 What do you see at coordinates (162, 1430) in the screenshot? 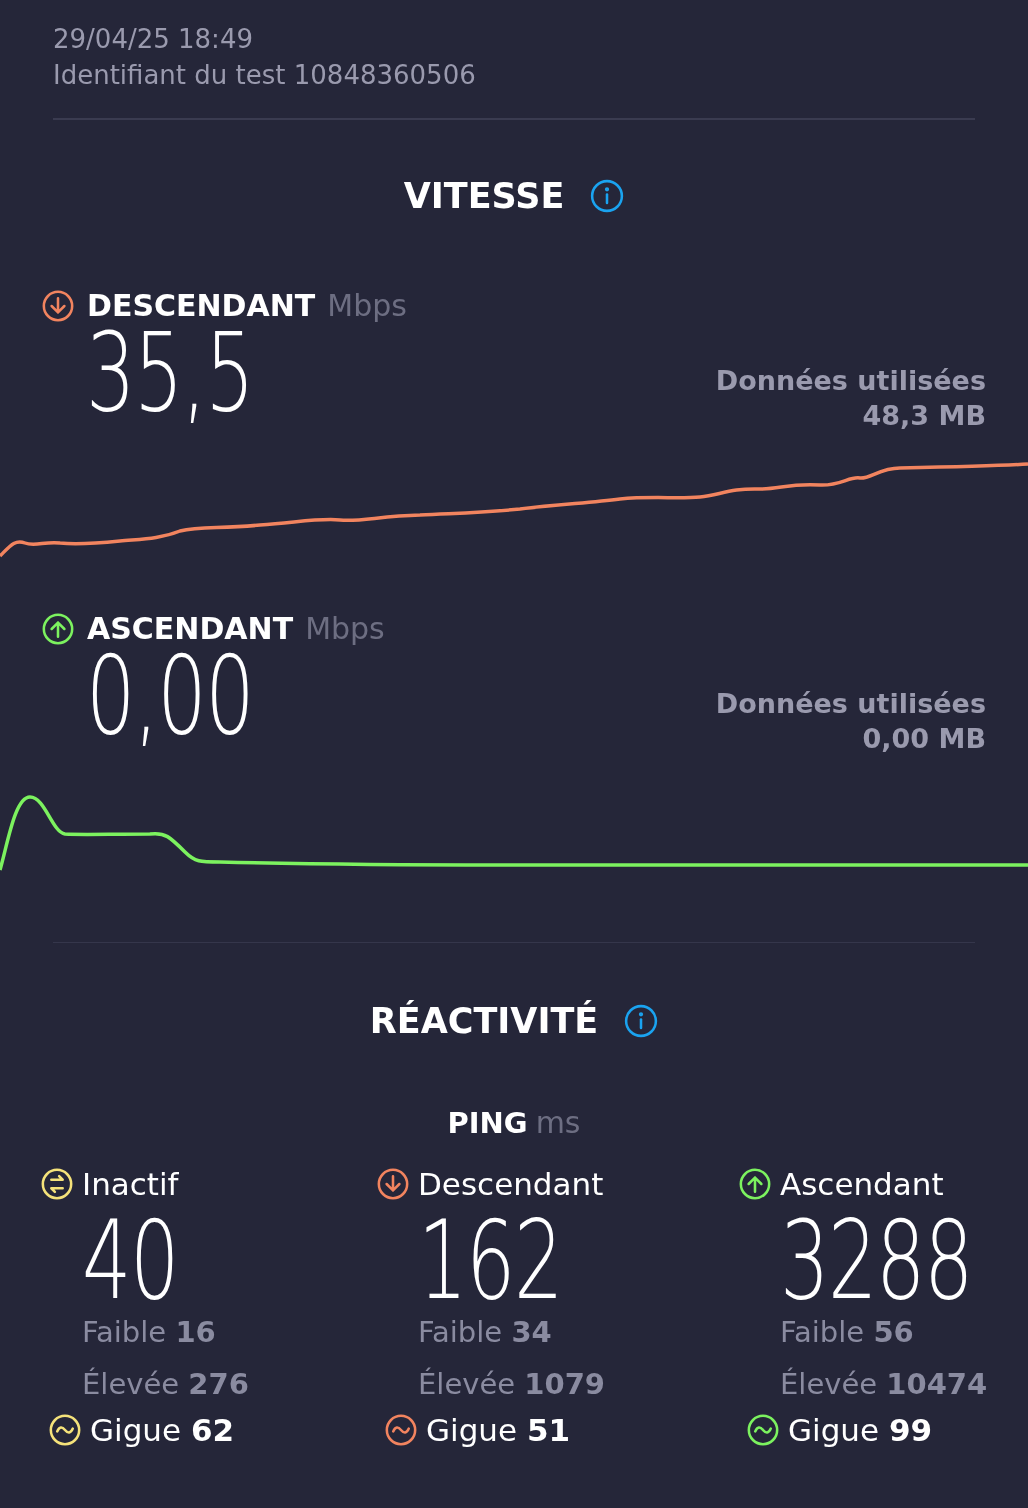
I see `jitter: Gigue 62` at bounding box center [162, 1430].